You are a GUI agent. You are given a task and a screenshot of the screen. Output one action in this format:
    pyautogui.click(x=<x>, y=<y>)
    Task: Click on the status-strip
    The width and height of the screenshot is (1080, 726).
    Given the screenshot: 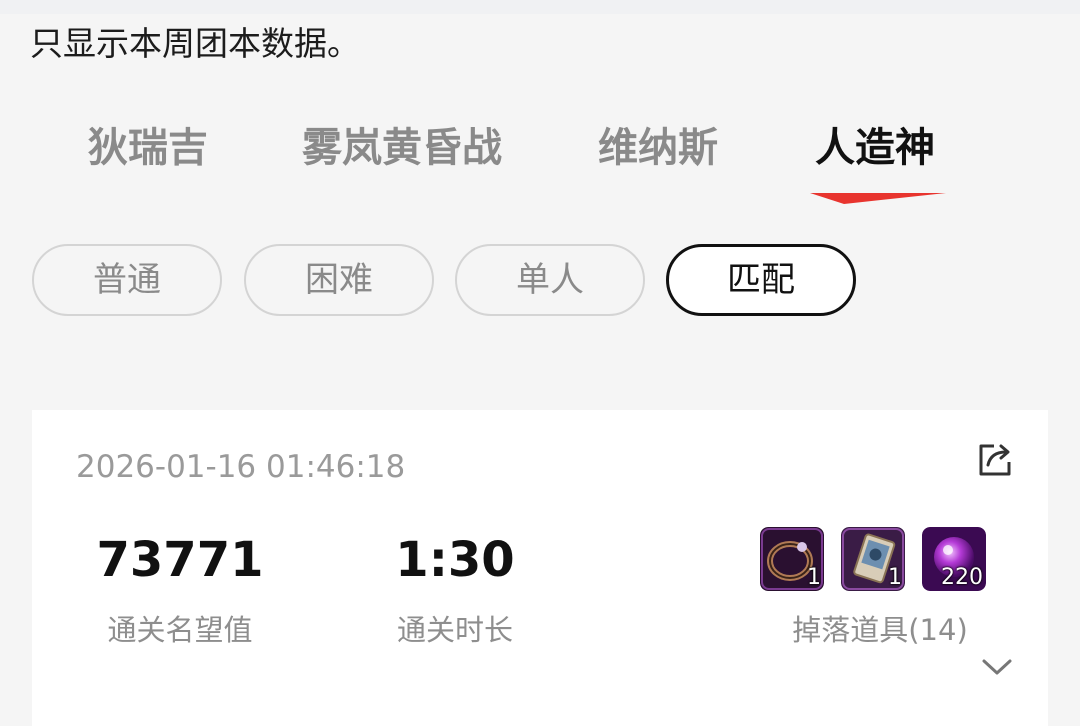 What is the action you would take?
    pyautogui.click(x=540, y=7)
    